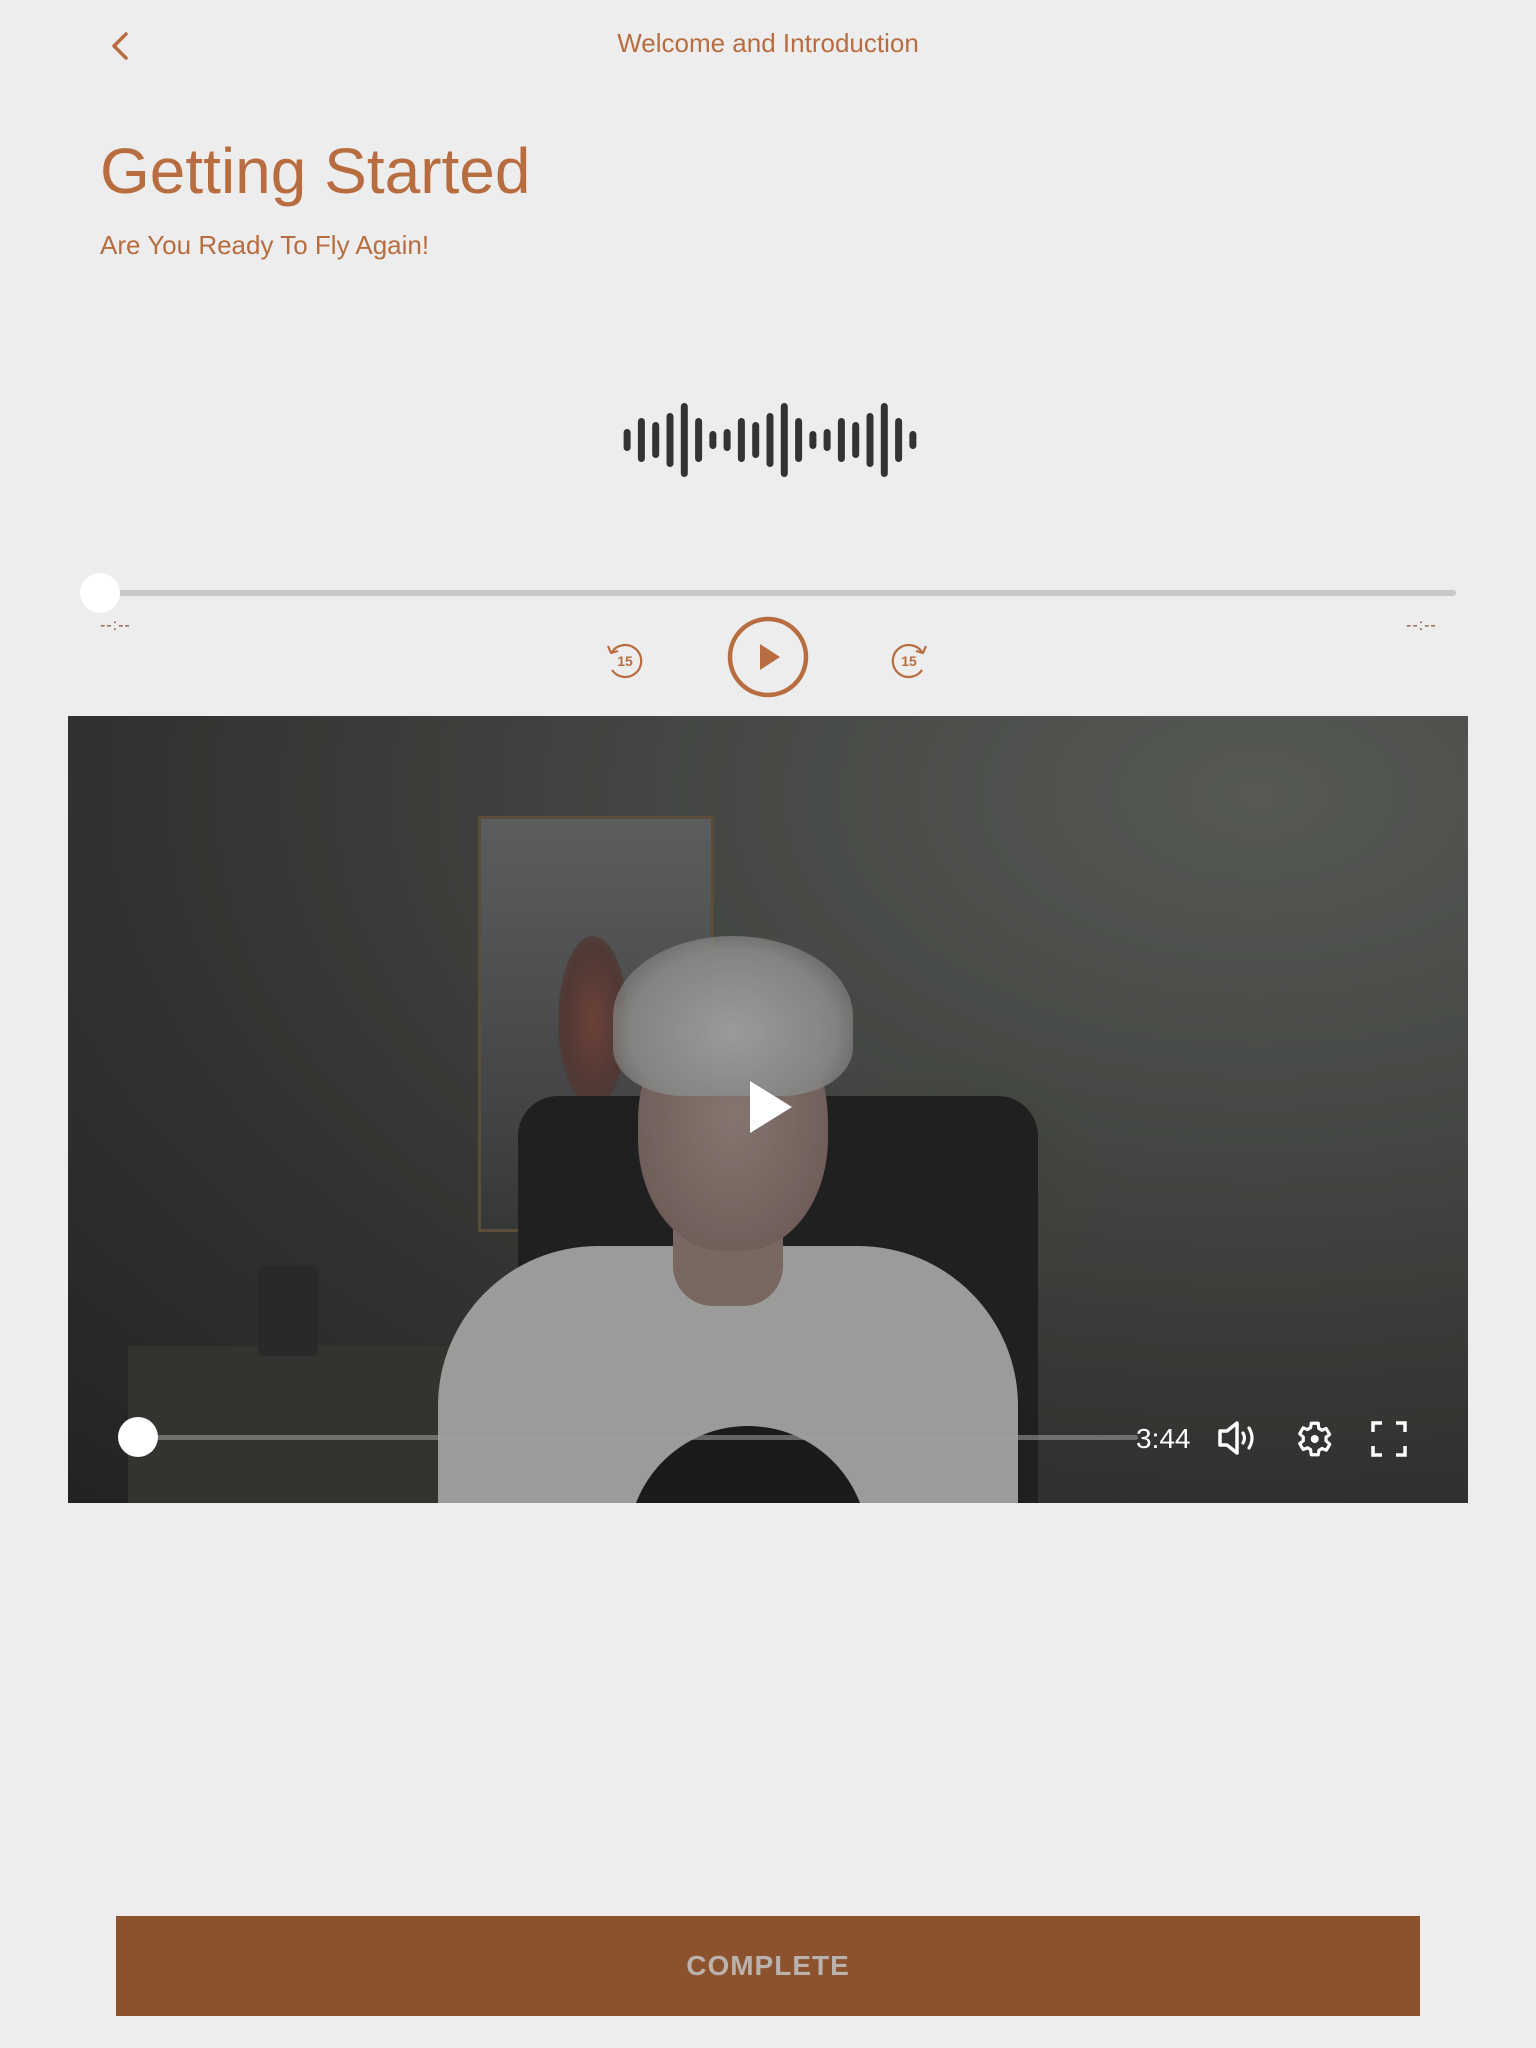 Image resolution: width=1536 pixels, height=2048 pixels. Describe the element at coordinates (315, 171) in the screenshot. I see `page-title: Getting Started` at that location.